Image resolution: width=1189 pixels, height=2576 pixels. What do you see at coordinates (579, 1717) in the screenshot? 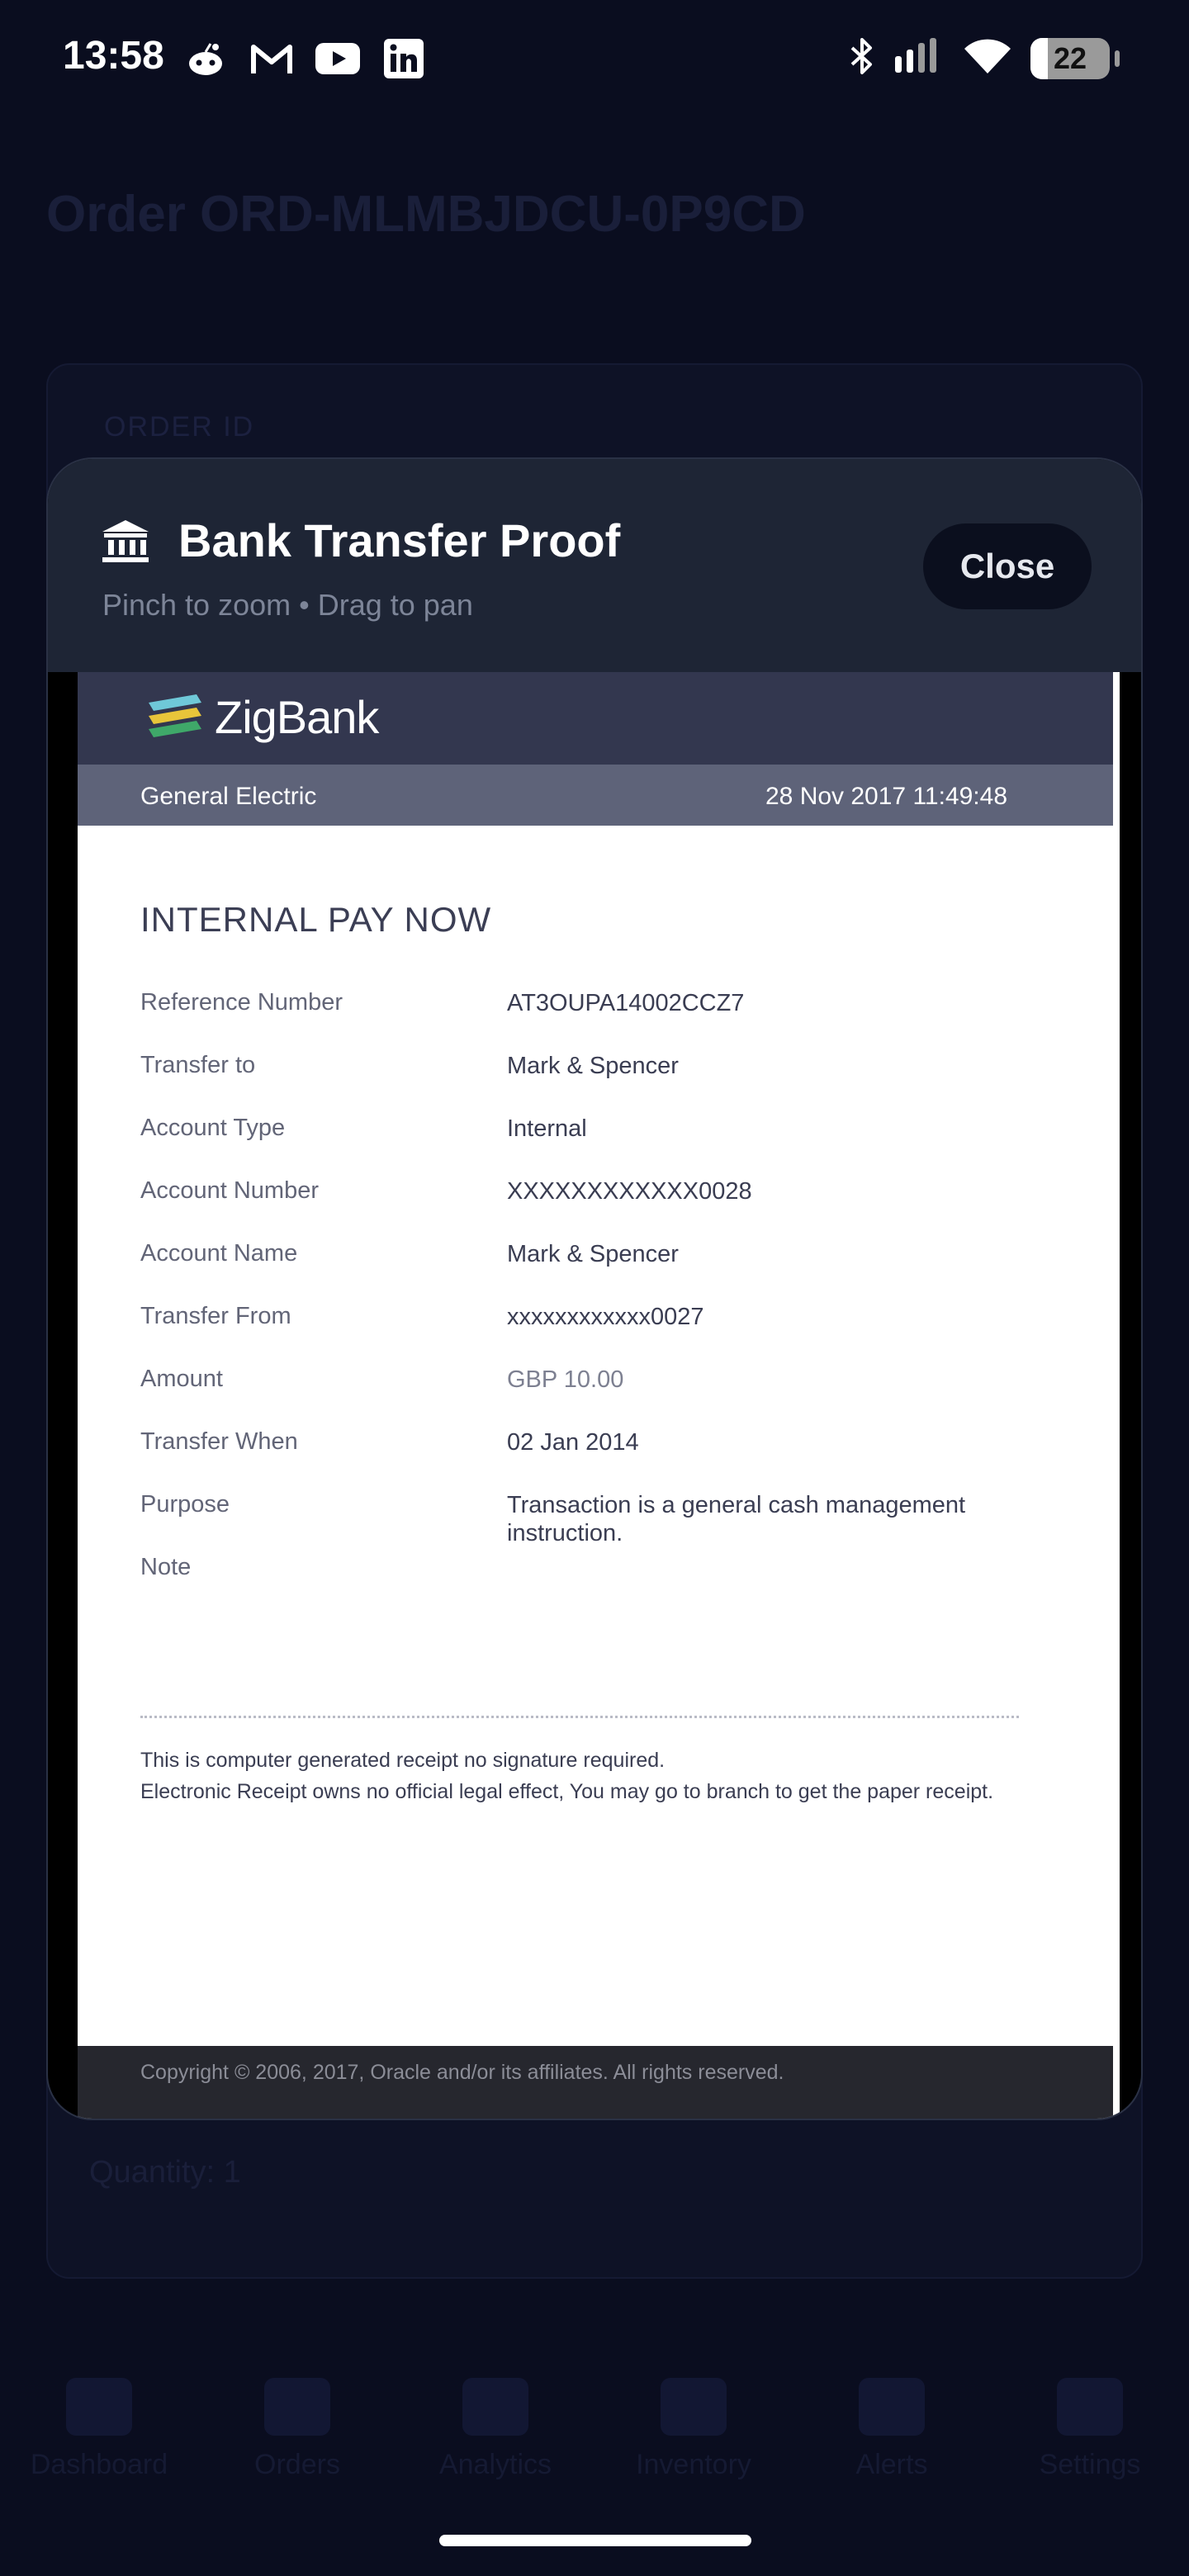
I see `receipt-divider` at bounding box center [579, 1717].